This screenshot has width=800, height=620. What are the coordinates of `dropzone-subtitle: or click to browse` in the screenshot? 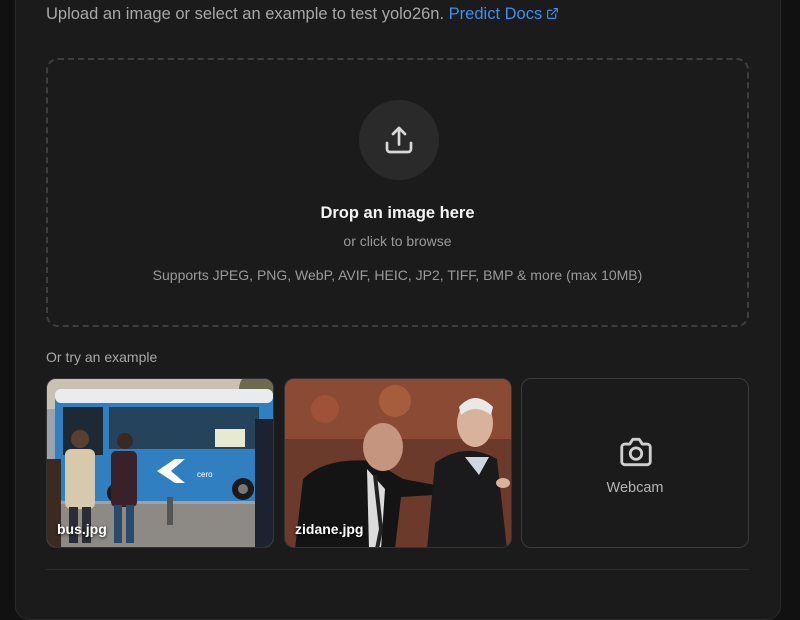 It's located at (397, 241).